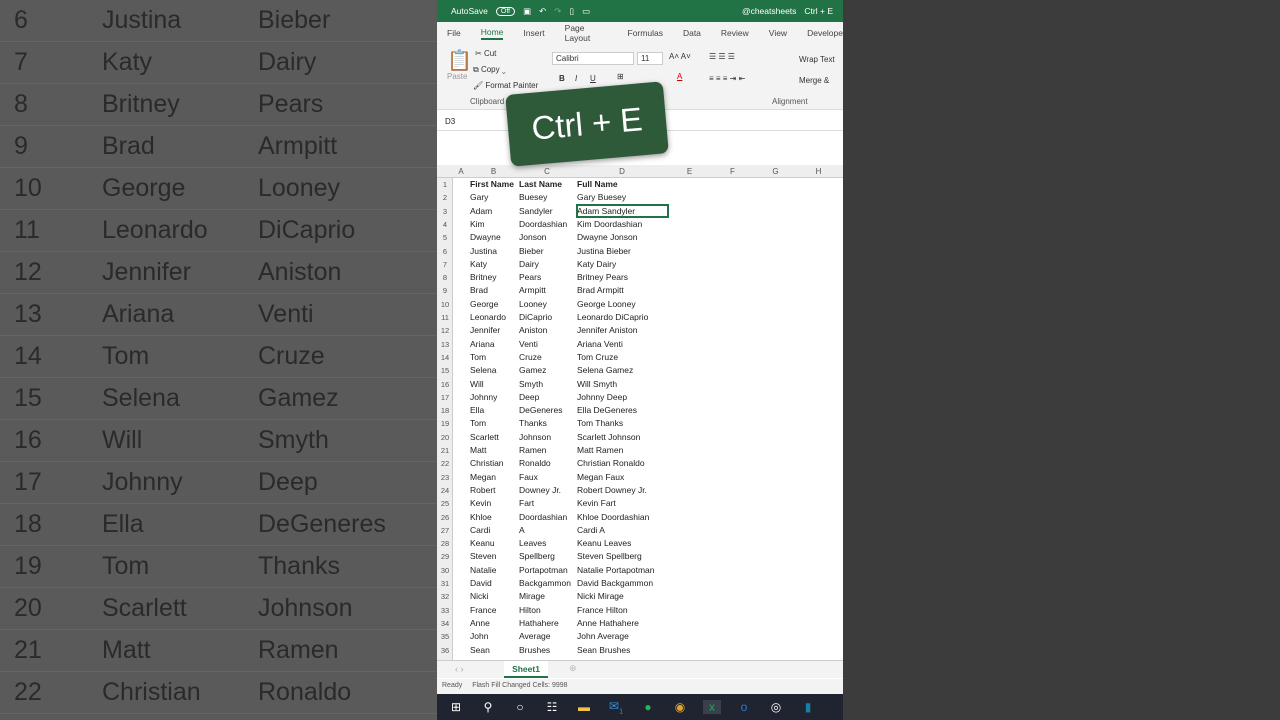 This screenshot has width=1280, height=720. I want to click on last-name-cell: Johnson, so click(535, 437).